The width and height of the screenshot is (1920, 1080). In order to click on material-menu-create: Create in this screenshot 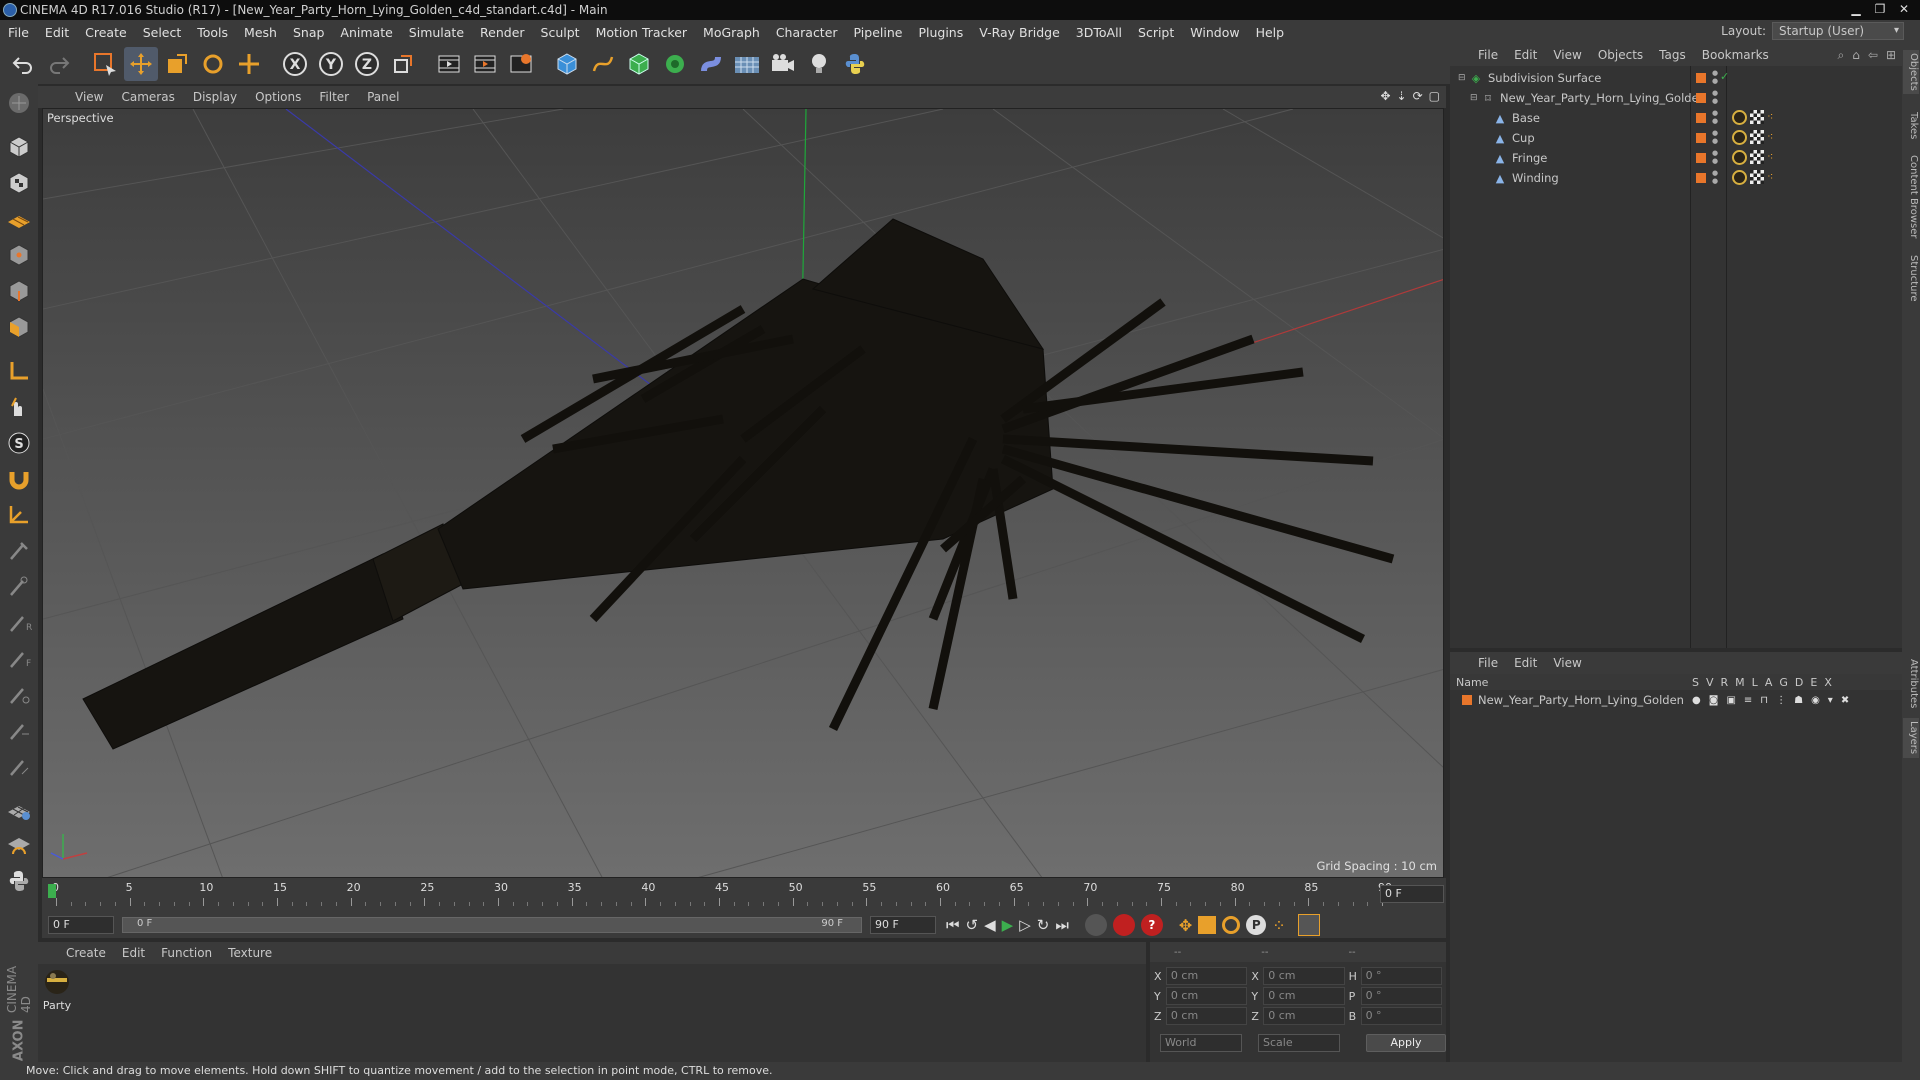, I will do `click(86, 953)`.